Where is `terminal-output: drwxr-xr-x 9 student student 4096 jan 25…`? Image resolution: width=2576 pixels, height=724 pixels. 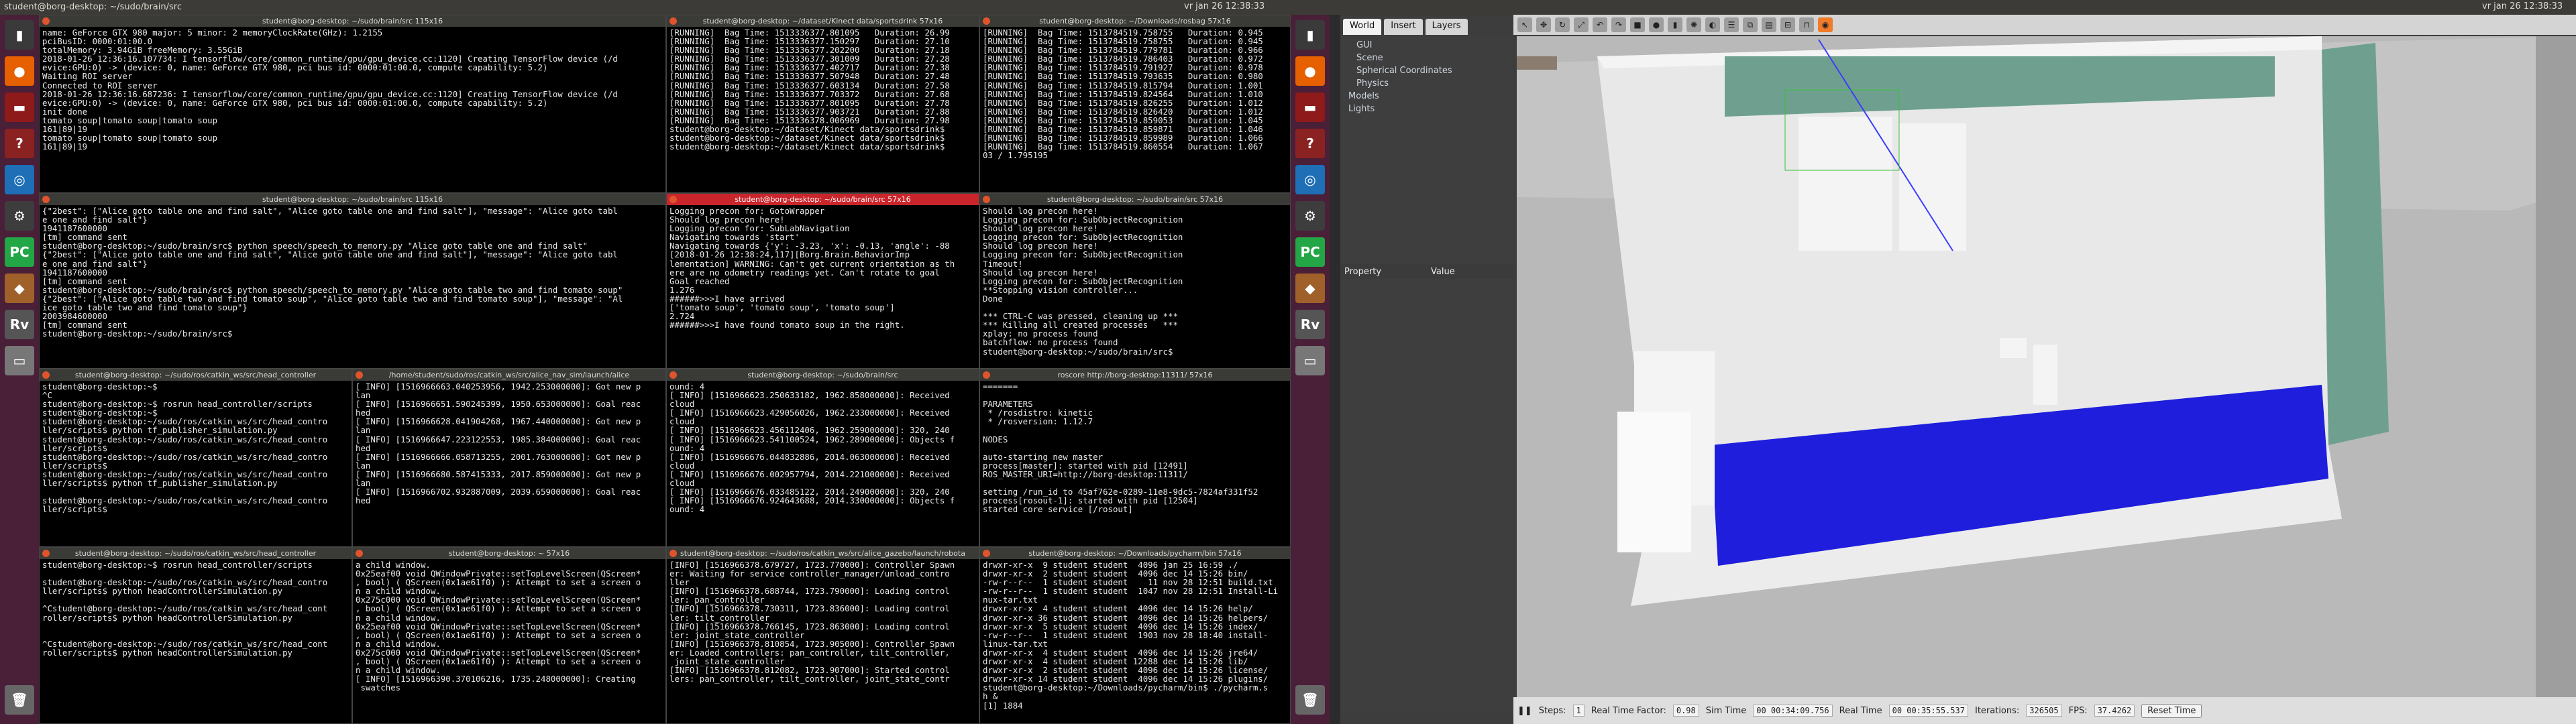 terminal-output: drwxr-xr-x 9 student student 4096 jan 25… is located at coordinates (1135, 635).